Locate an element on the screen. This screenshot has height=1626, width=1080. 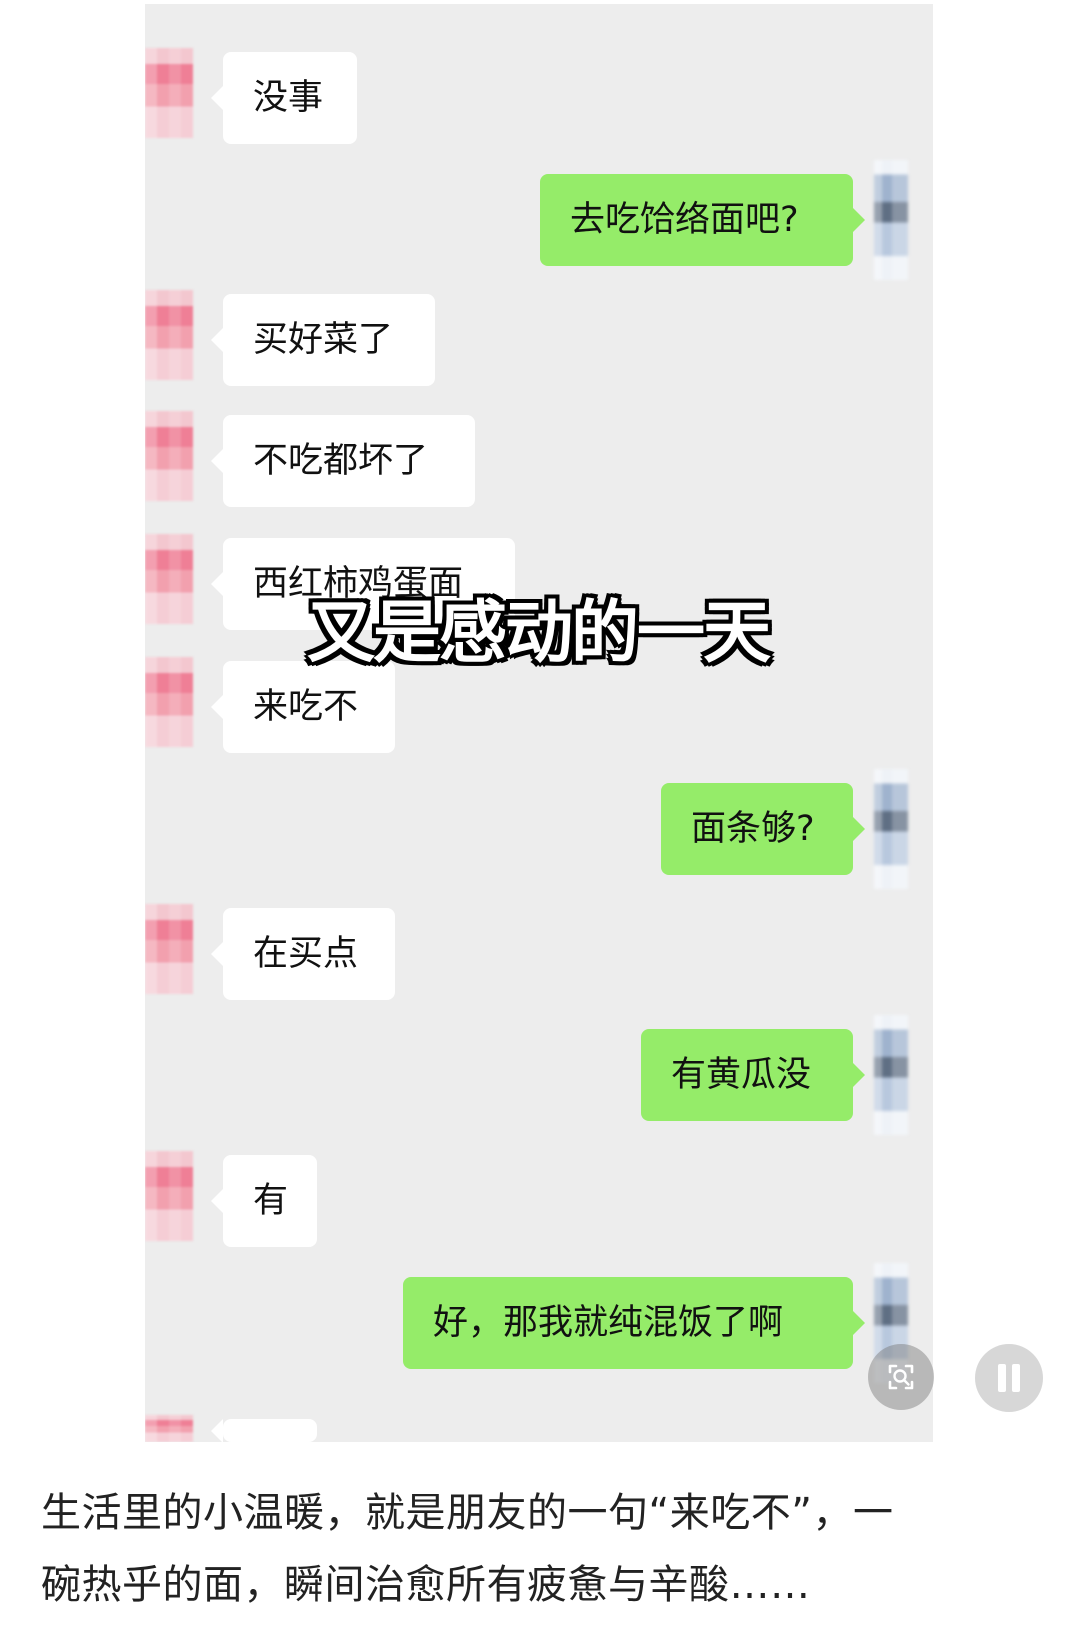
message-text-1: 没事 is located at coordinates (288, 97).